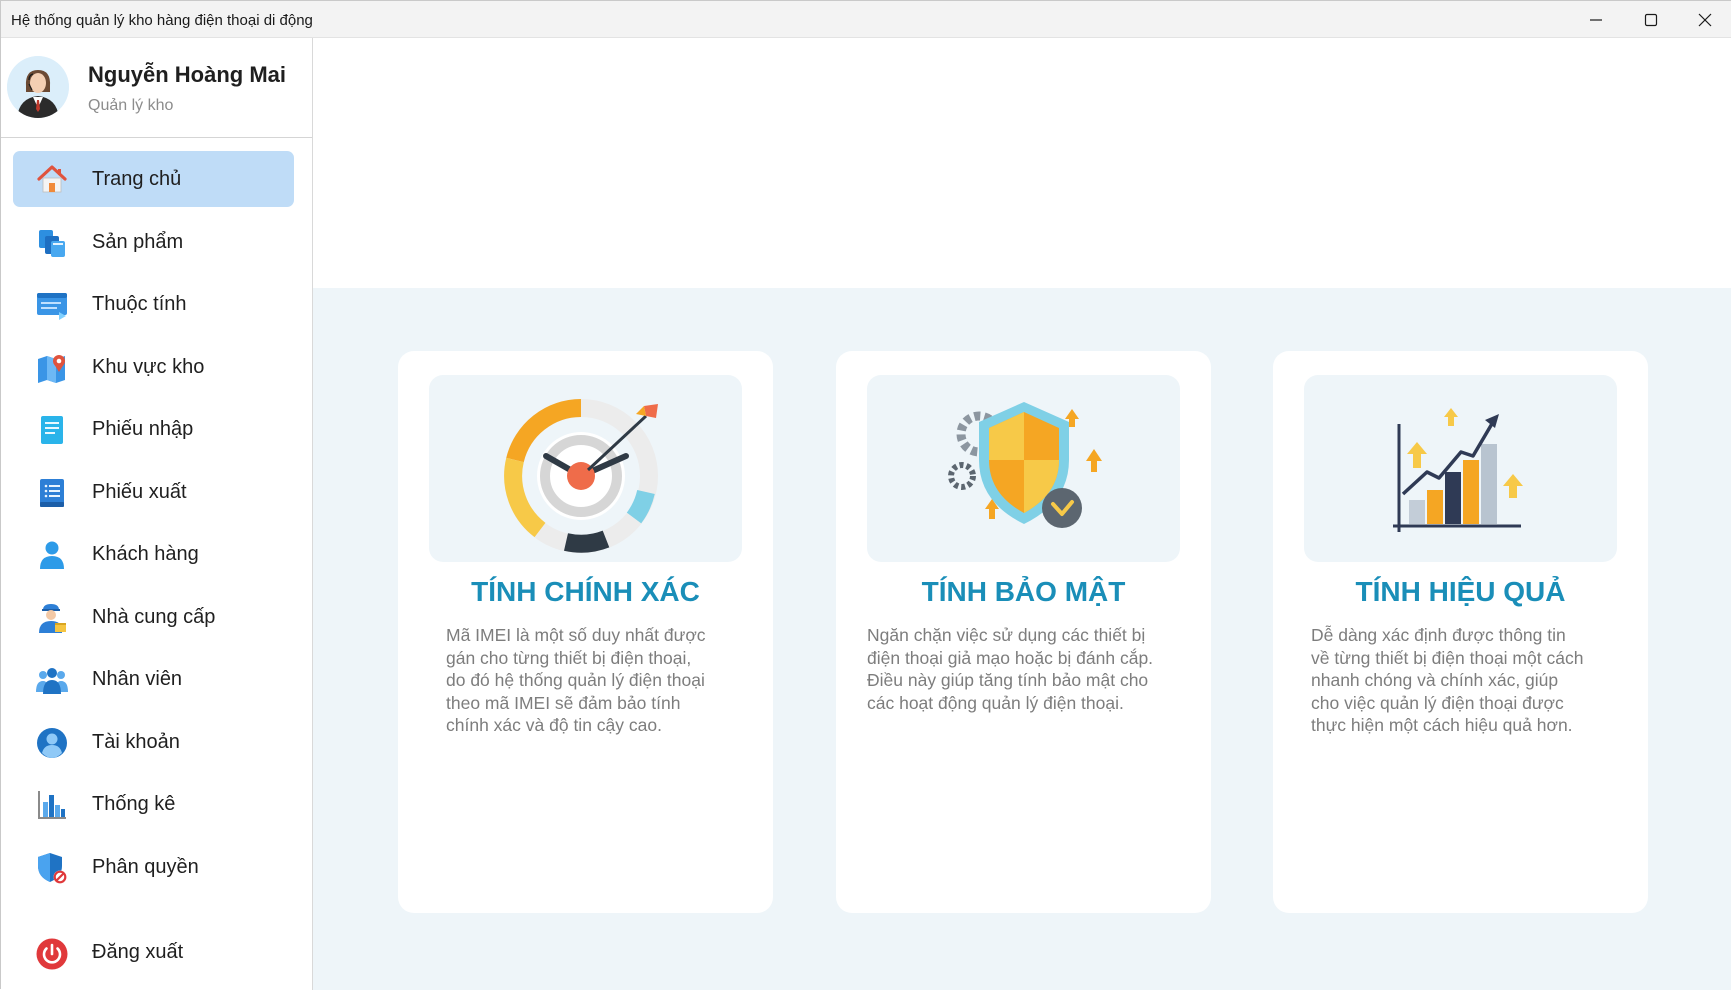  Describe the element at coordinates (137, 679) in the screenshot. I see `sidebar-item-label: Nhân viên` at that location.